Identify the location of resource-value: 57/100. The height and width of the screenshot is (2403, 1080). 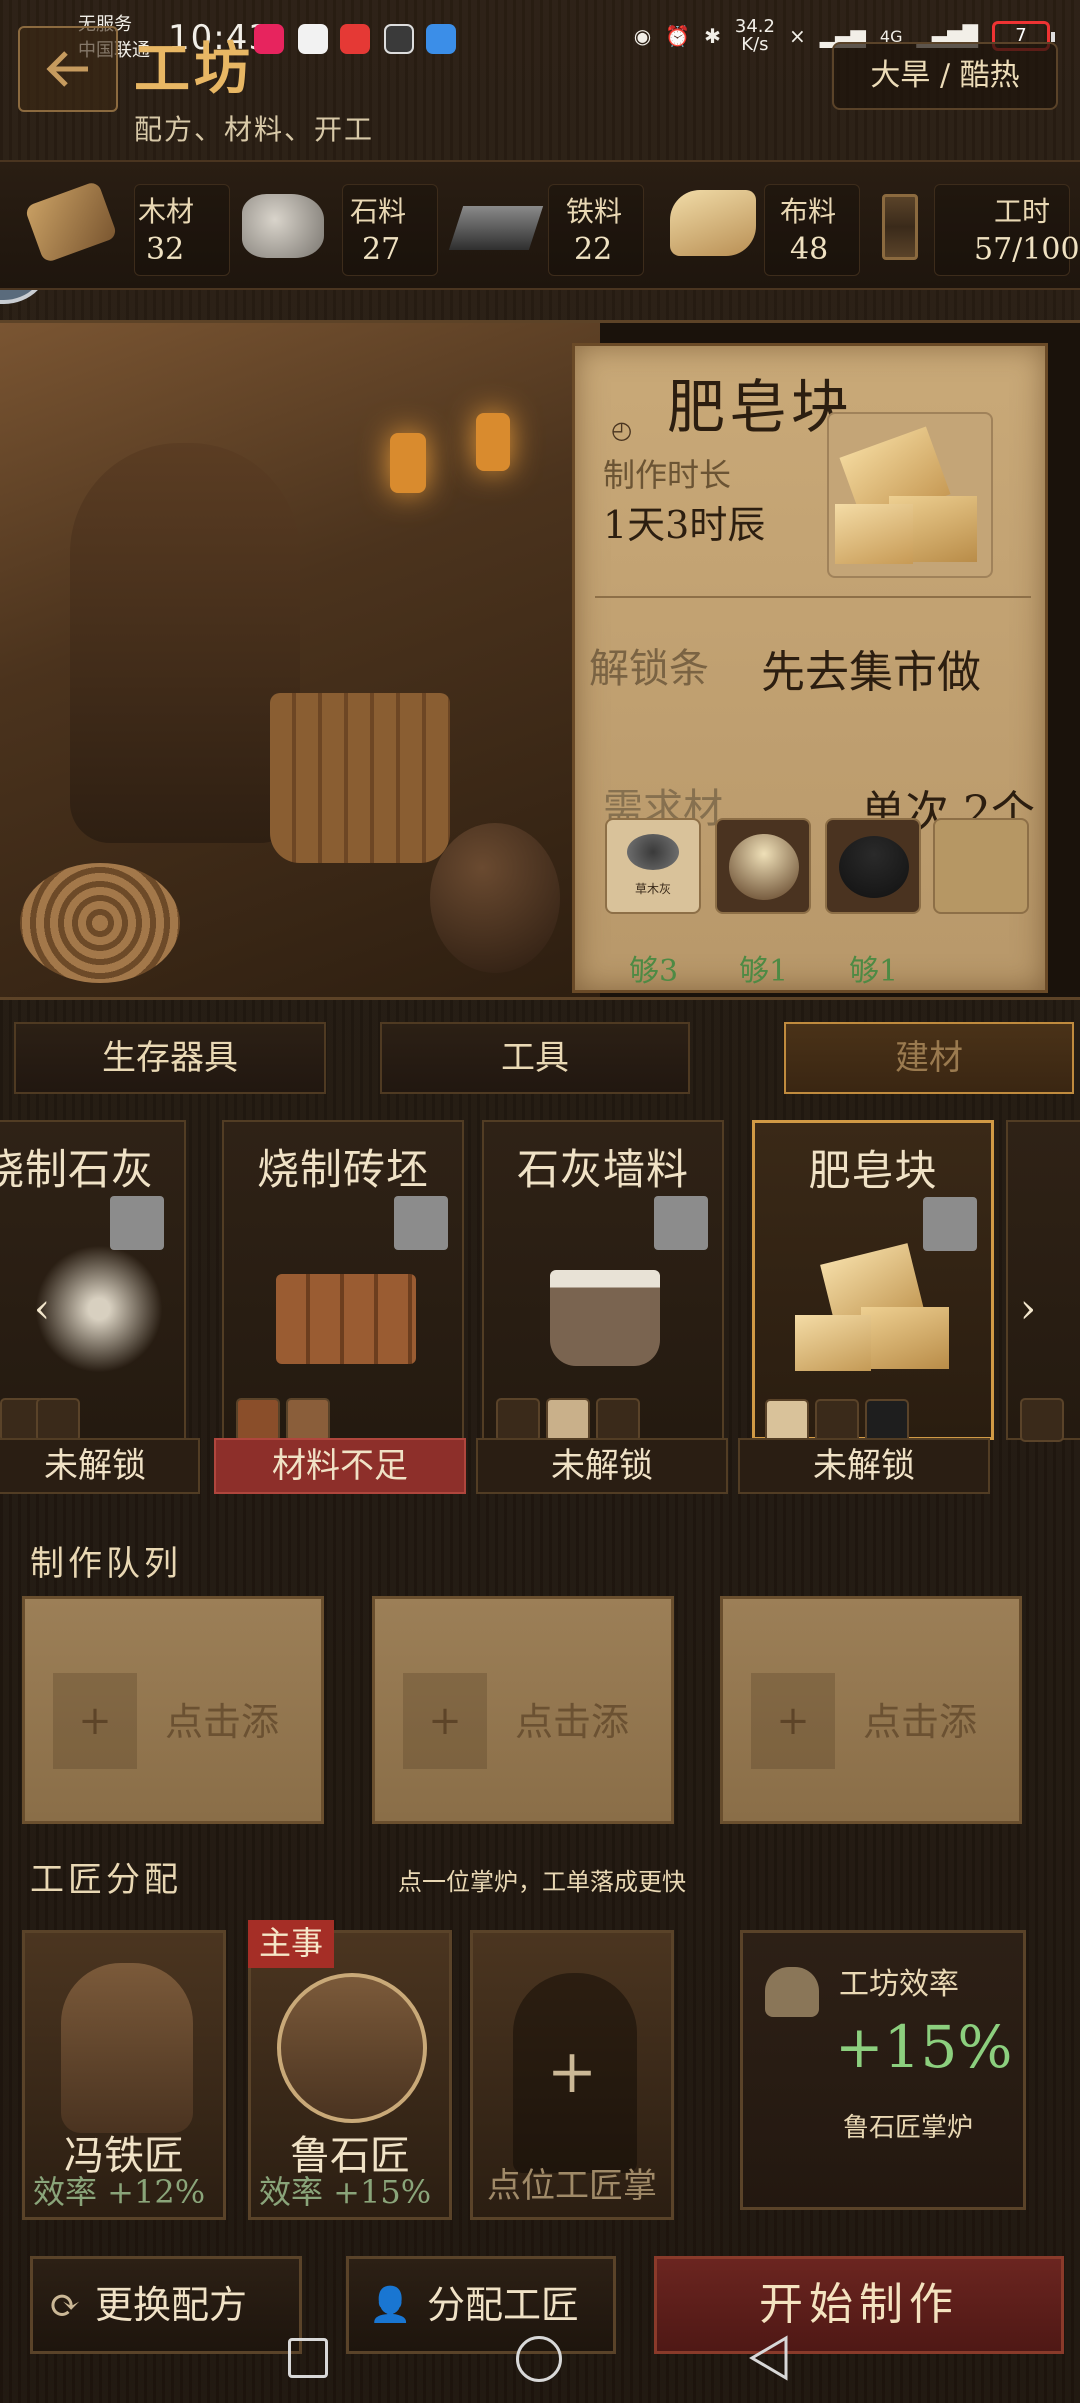
(1027, 249).